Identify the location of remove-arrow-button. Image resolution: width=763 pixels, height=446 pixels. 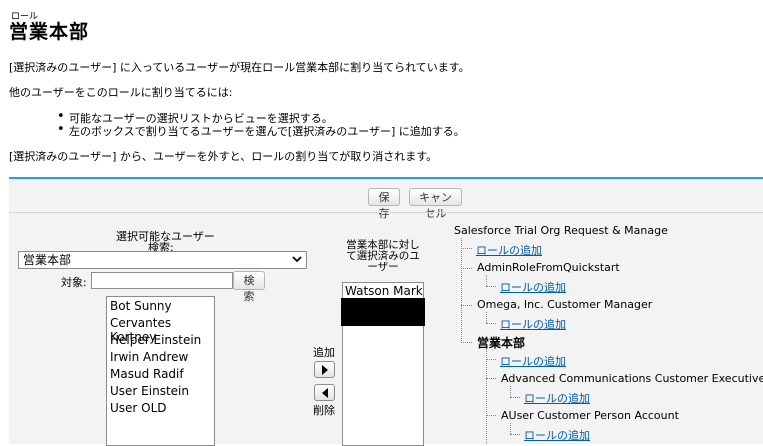
(324, 392).